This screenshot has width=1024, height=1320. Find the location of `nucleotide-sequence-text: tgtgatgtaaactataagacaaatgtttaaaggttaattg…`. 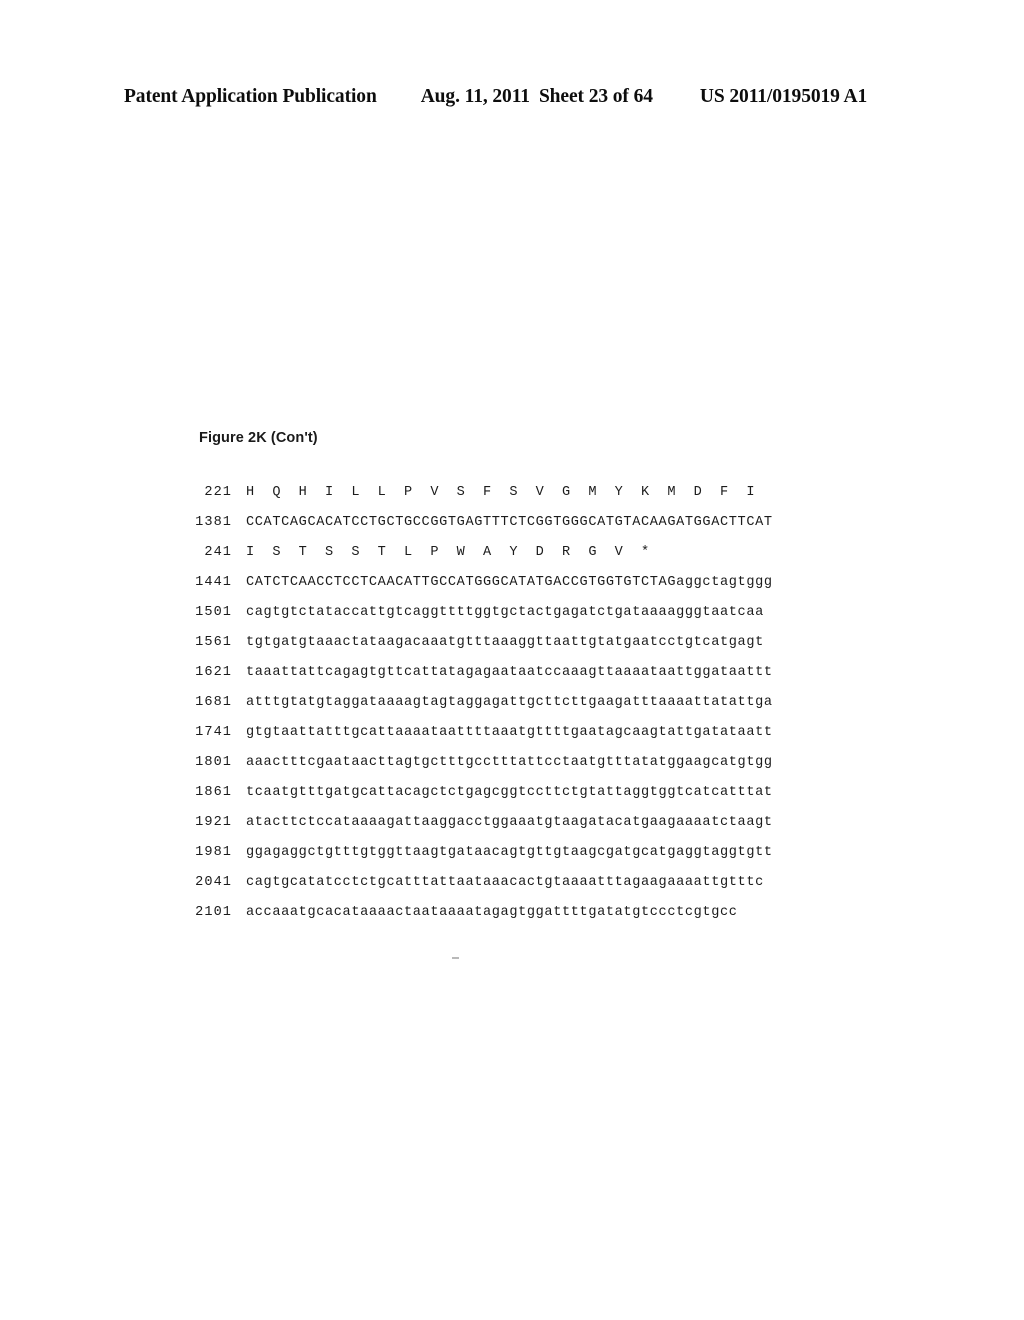

nucleotide-sequence-text: tgtgatgtaaactataagacaaatgtttaaaggttaattg… is located at coordinates (505, 642).